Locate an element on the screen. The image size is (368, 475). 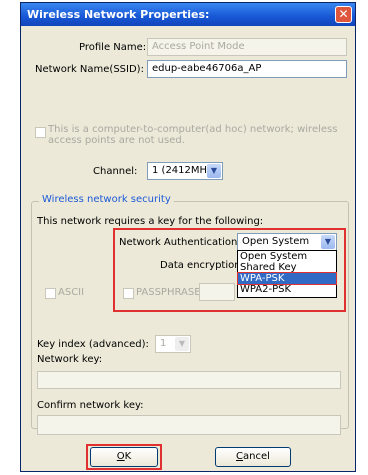
close-button: ✕ is located at coordinates (343, 14).